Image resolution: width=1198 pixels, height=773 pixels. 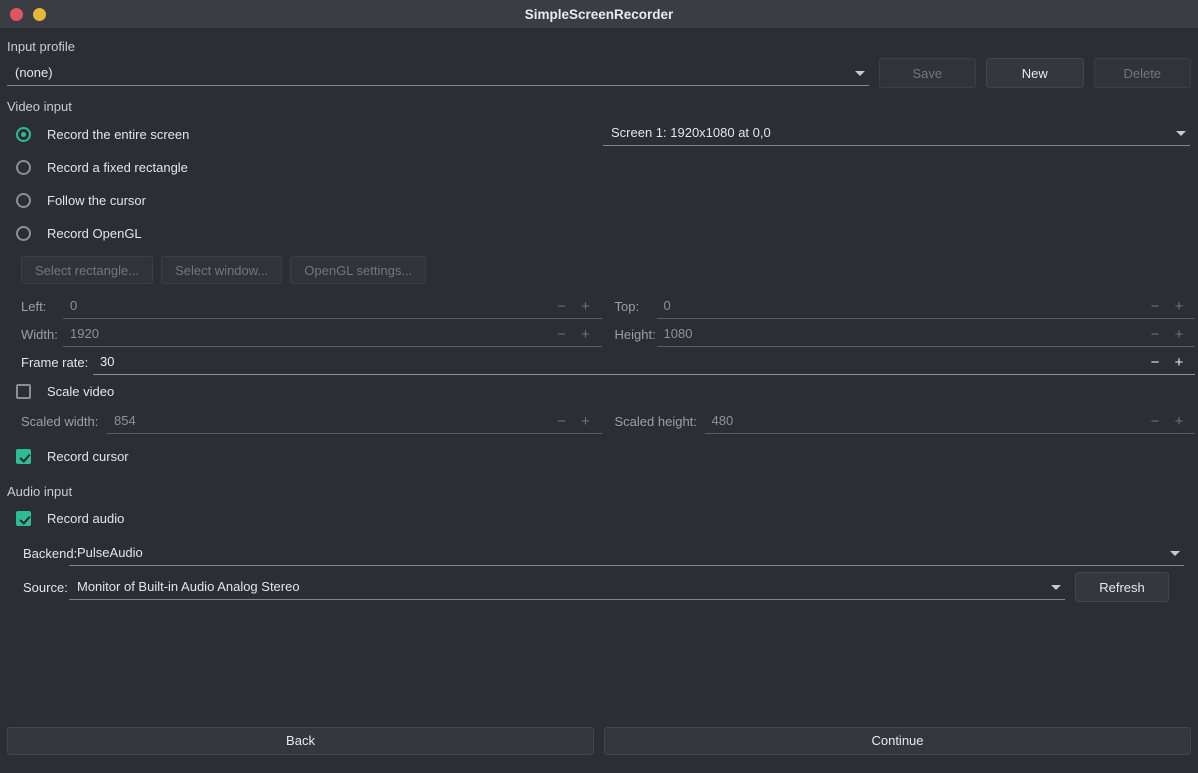 I want to click on frame-rate-spinner: Frame rate: 30 − +, so click(x=601, y=362).